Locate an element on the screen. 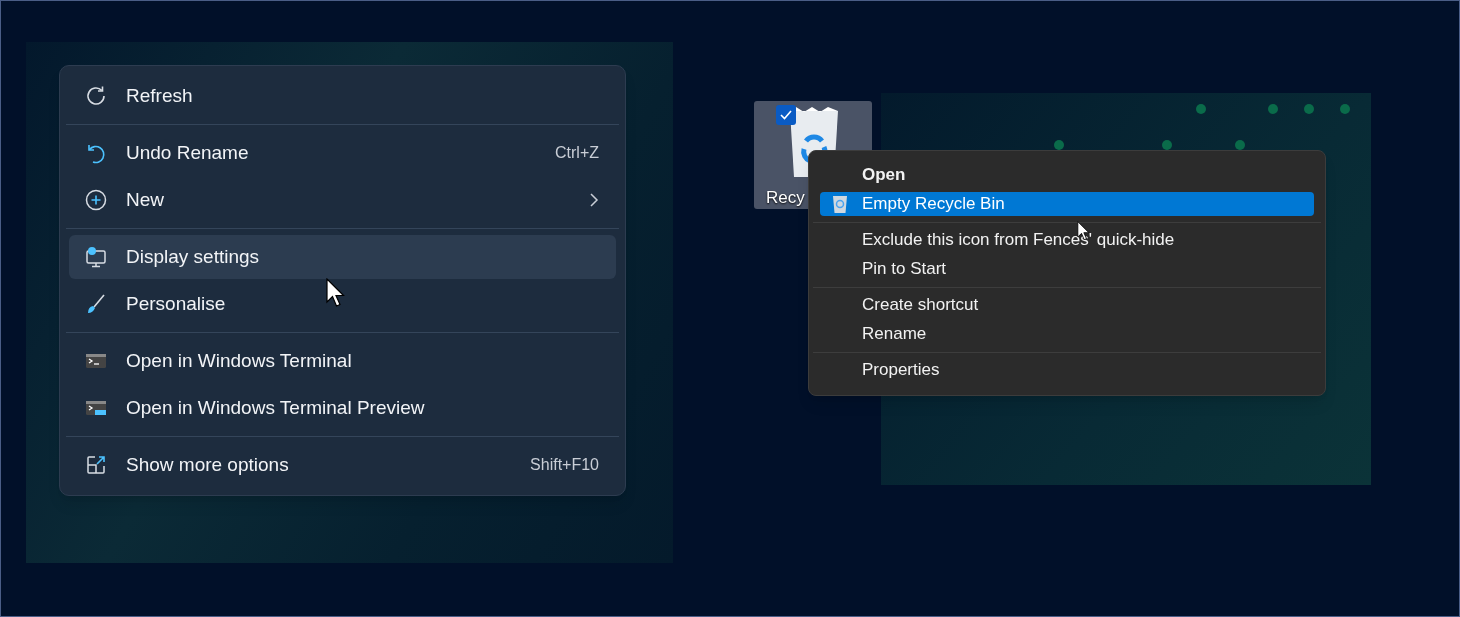 The width and height of the screenshot is (1460, 617). shortcut-text: Ctrl+Z is located at coordinates (577, 153).